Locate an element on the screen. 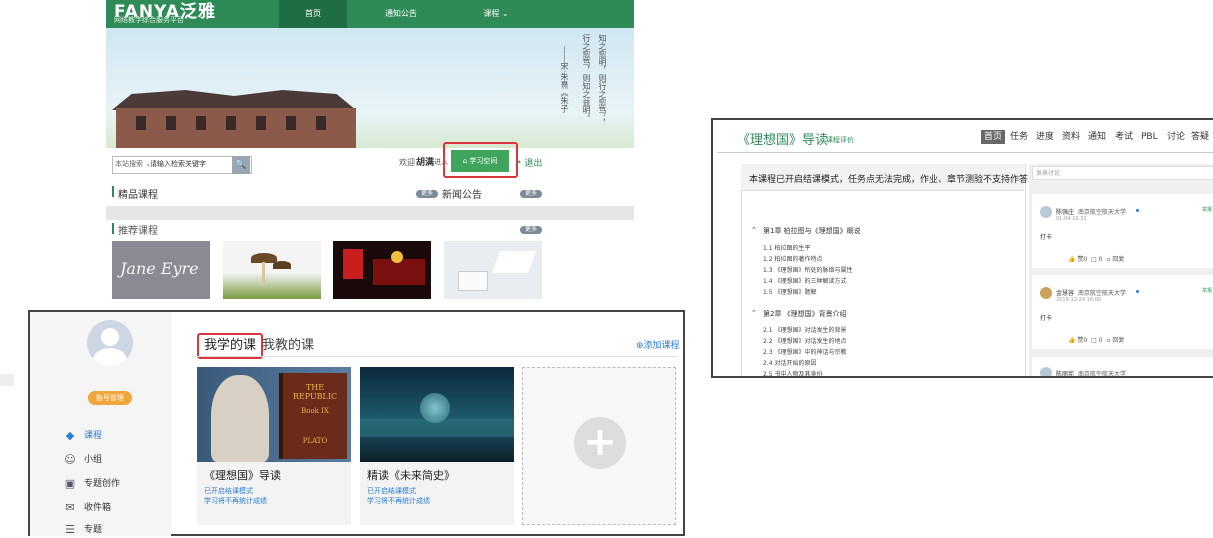  course-thumb-desk is located at coordinates (493, 270).